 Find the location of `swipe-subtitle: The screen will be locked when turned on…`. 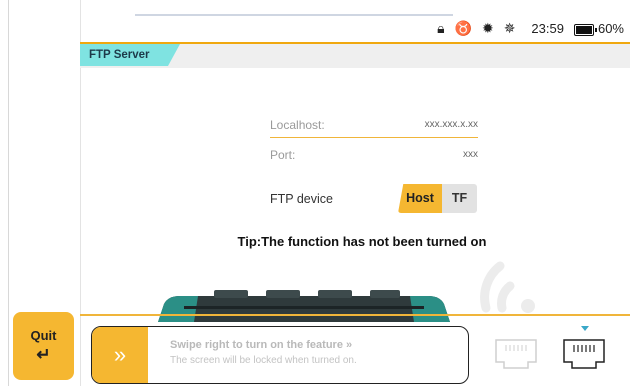

swipe-subtitle: The screen will be locked when turned on… is located at coordinates (263, 360).